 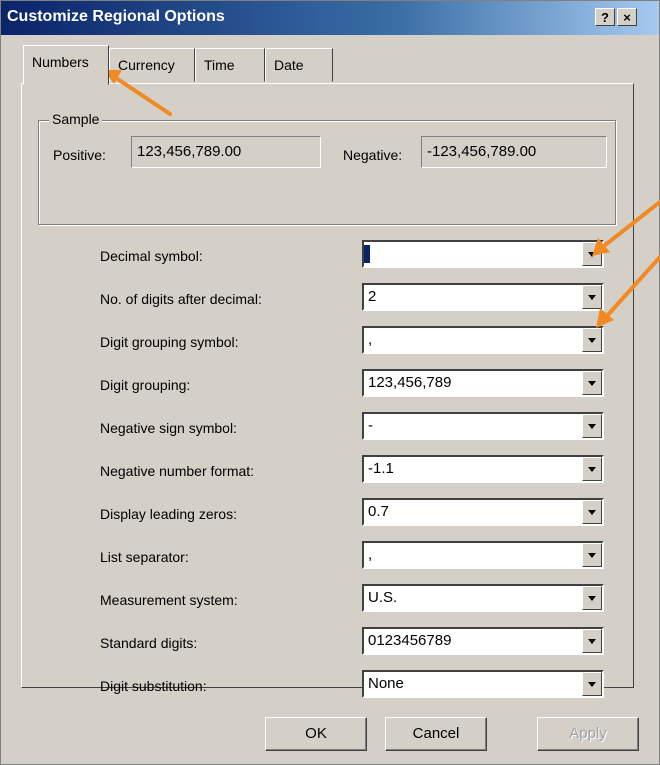 I want to click on arrow-head, so click(x=601, y=247).